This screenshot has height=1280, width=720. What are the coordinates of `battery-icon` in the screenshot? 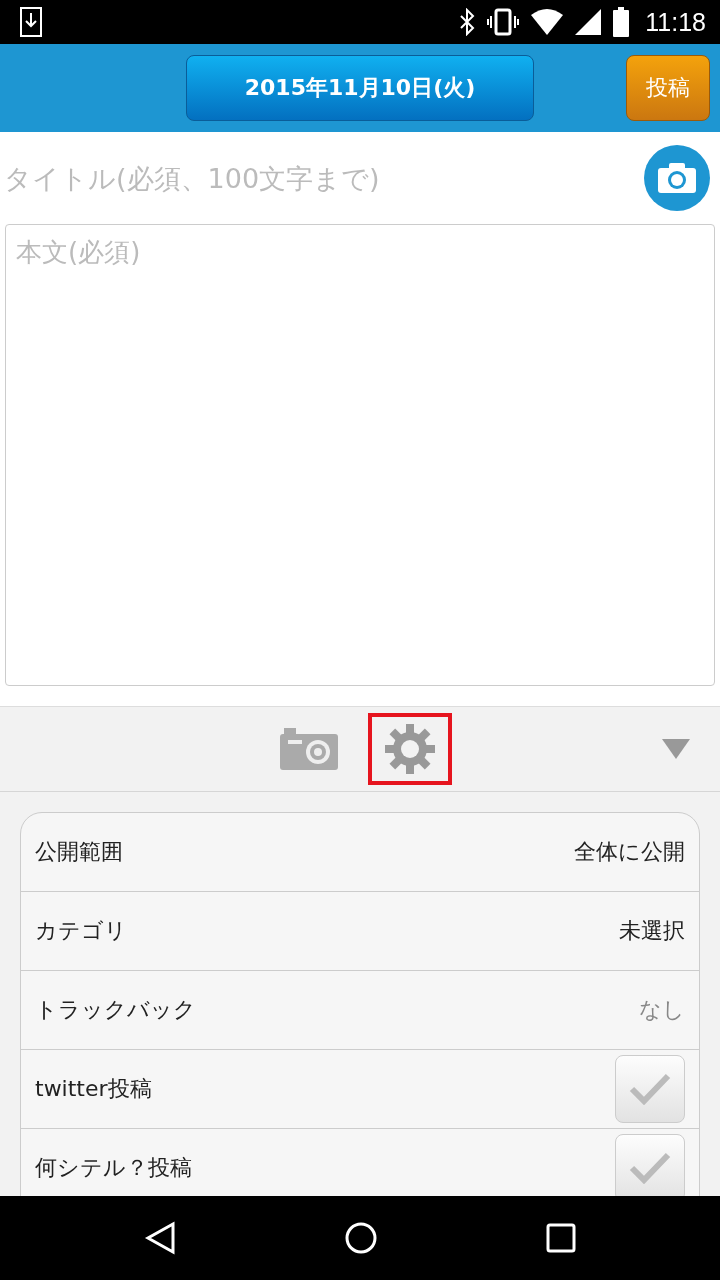 It's located at (621, 22).